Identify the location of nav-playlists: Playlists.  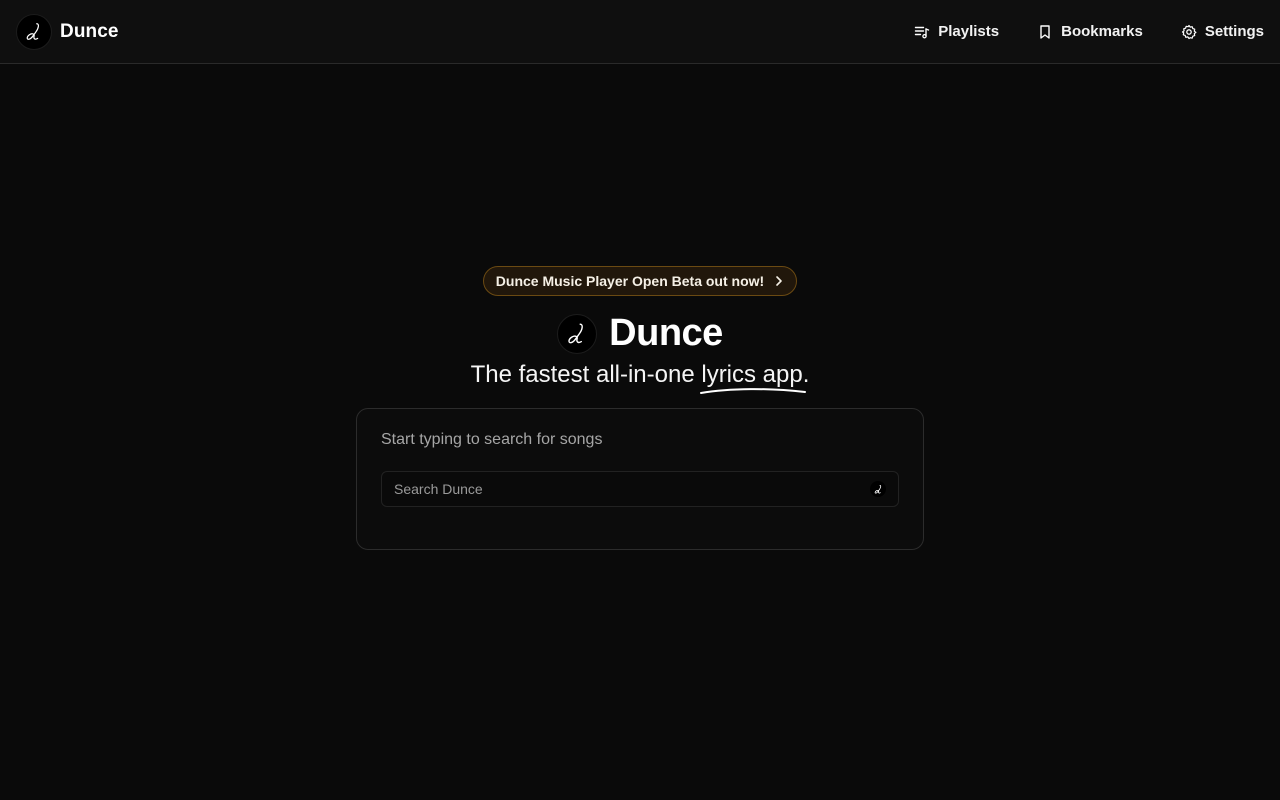
(956, 31).